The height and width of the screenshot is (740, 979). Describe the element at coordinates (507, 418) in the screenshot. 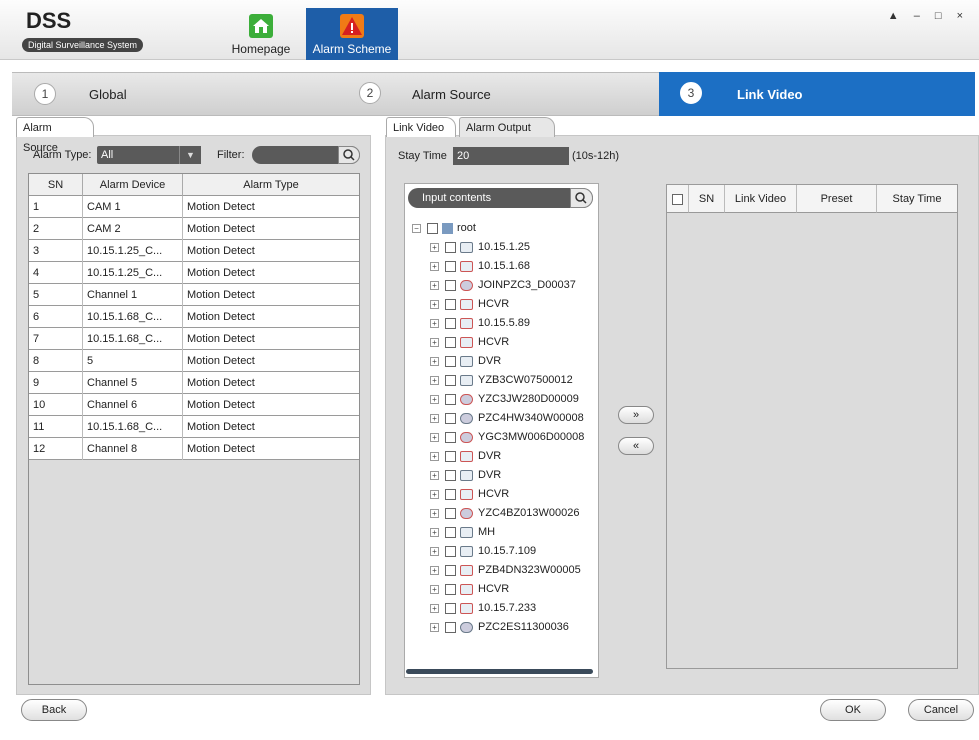

I see `tree-node: + PZC4HW340W00008` at that location.